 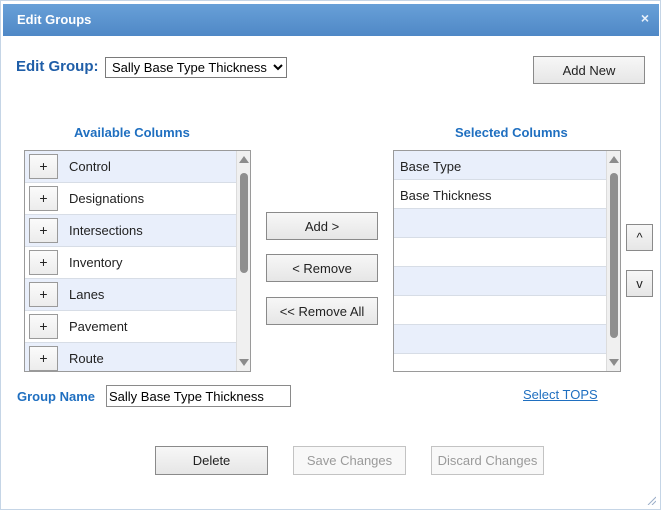 I want to click on available-column-row: + Route, so click(x=130, y=357).